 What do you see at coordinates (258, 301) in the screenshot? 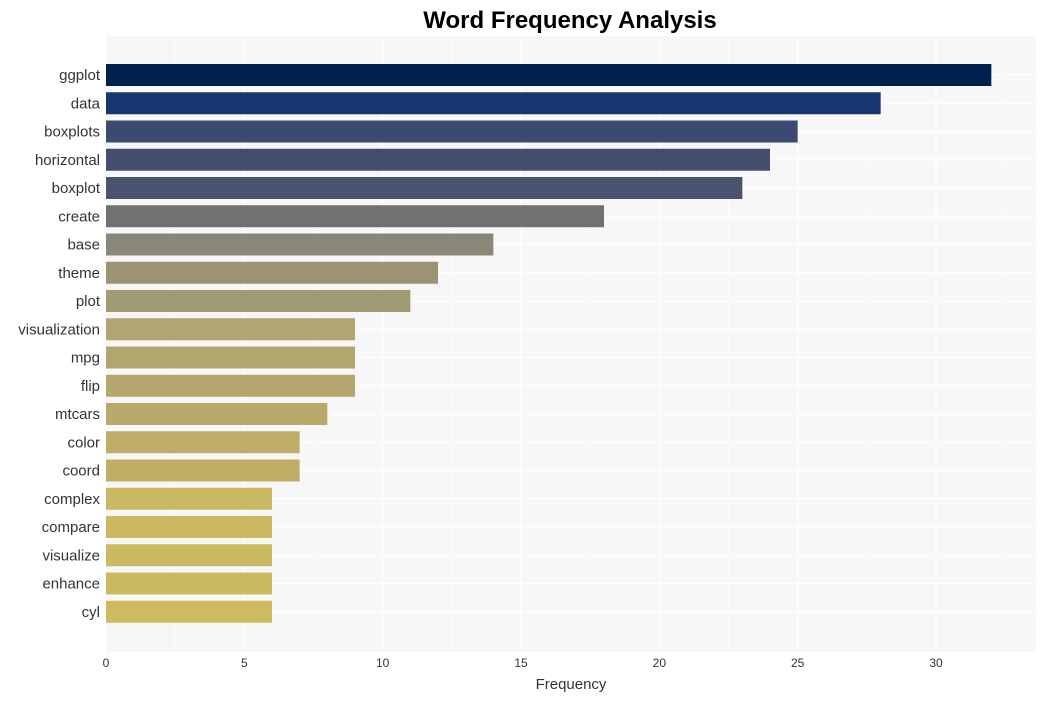
I see `bar-plot` at bounding box center [258, 301].